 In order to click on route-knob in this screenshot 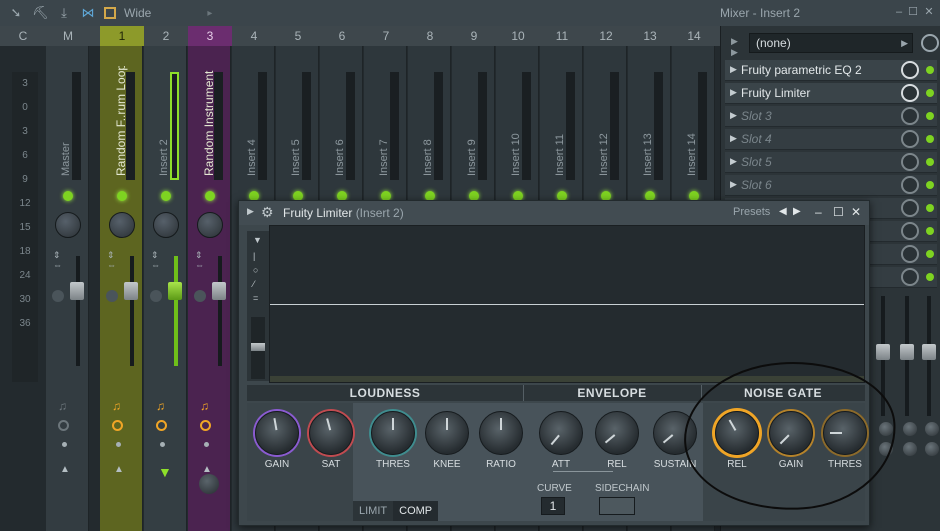, I will do `click(209, 484)`.